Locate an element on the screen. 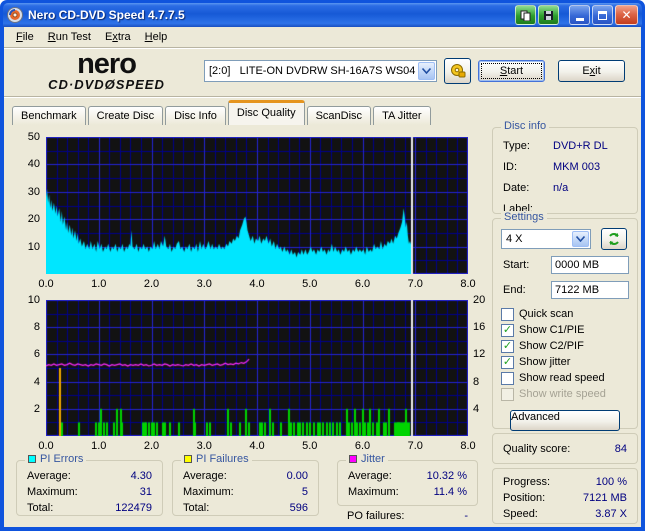 This screenshot has width=645, height=531. close-button: ✕ is located at coordinates (626, 15).